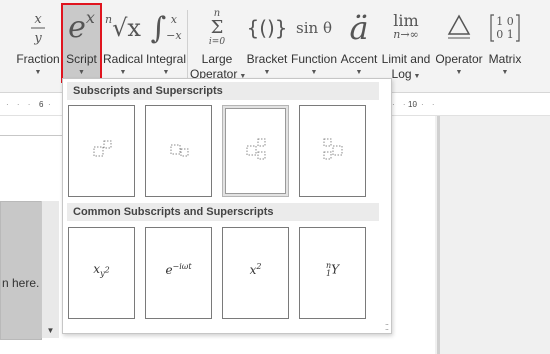 The width and height of the screenshot is (550, 354). I want to click on integral-label: Integral, so click(166, 59).